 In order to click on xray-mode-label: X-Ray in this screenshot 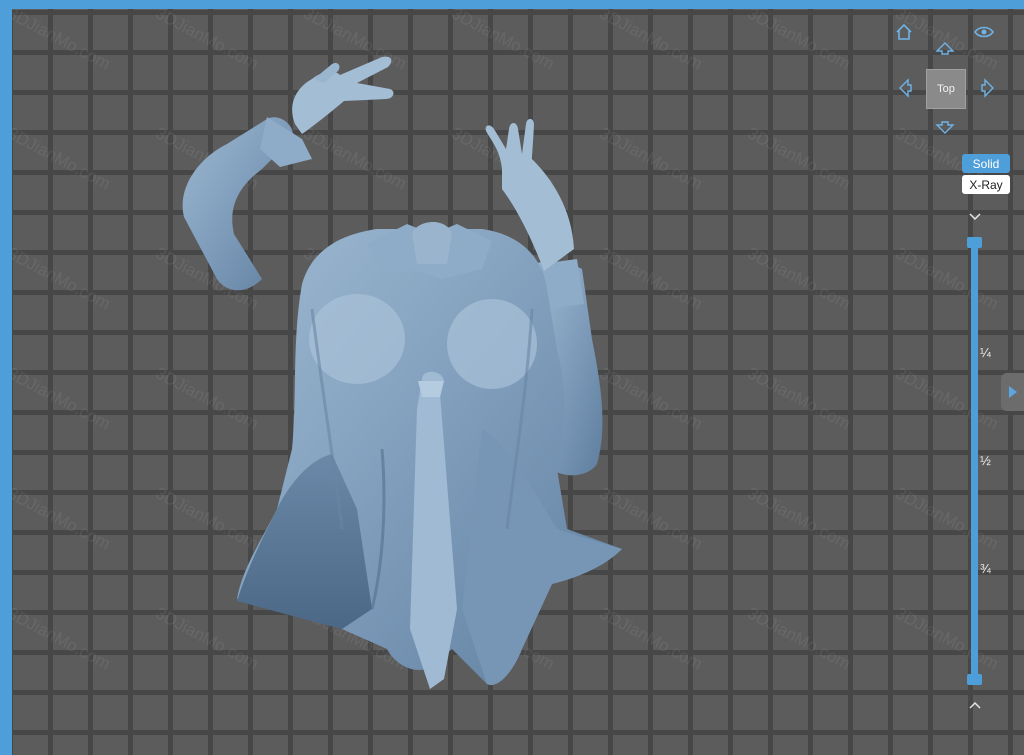, I will do `click(986, 184)`.